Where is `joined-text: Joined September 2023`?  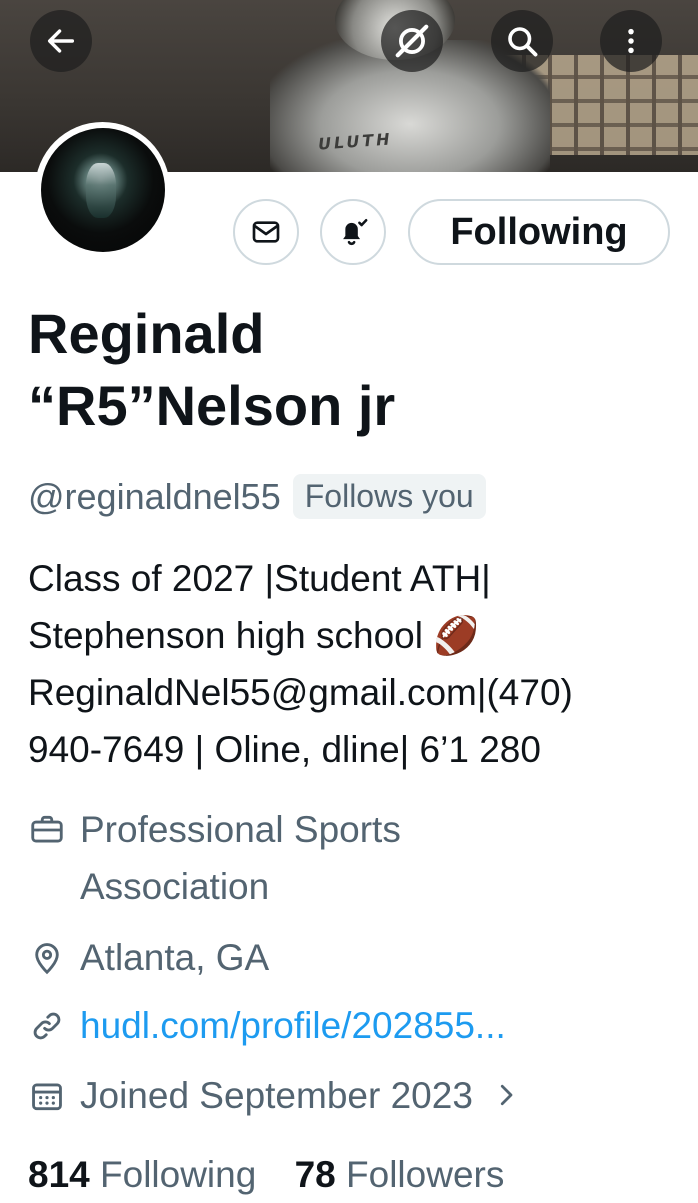
joined-text: Joined September 2023 is located at coordinates (276, 1095).